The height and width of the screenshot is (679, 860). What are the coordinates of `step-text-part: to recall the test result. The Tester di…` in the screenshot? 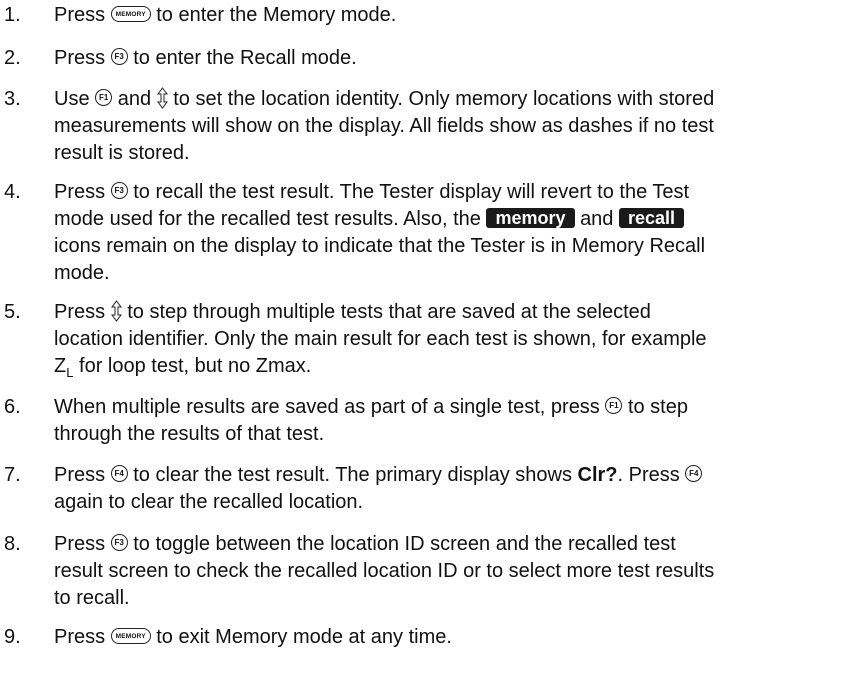 It's located at (411, 192).